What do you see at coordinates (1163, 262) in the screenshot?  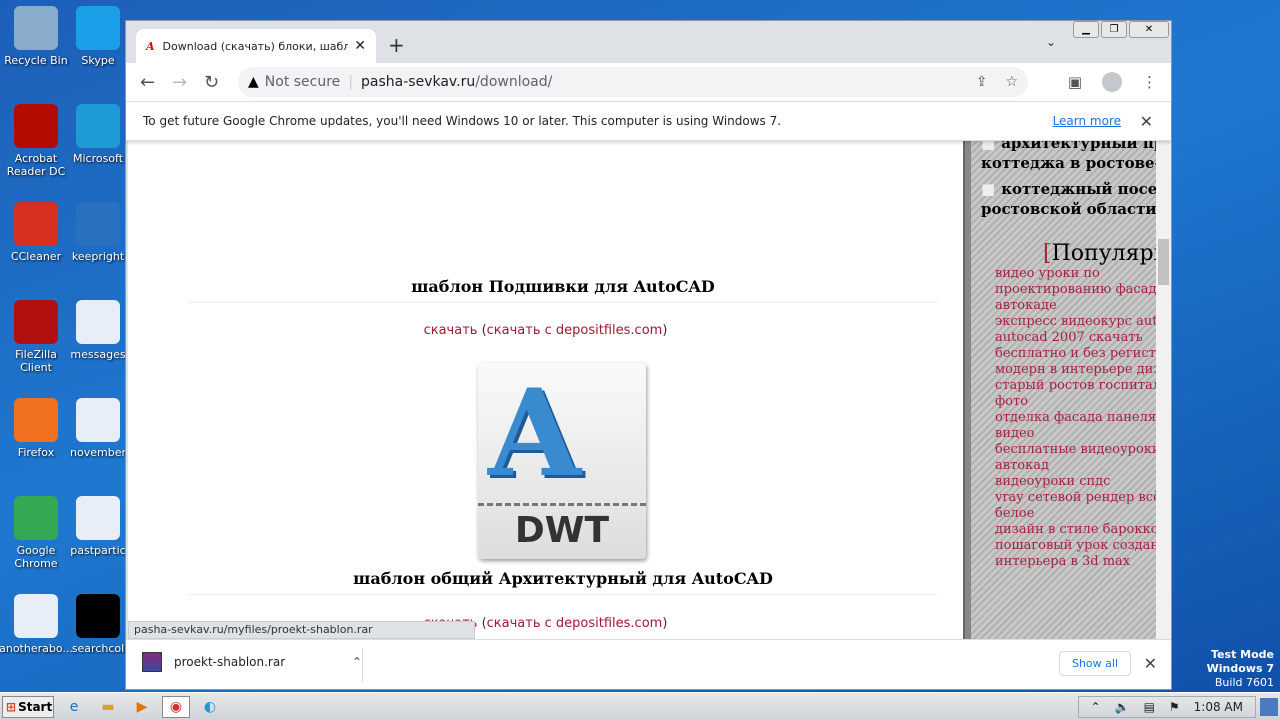 I see `scrollbar-thumb` at bounding box center [1163, 262].